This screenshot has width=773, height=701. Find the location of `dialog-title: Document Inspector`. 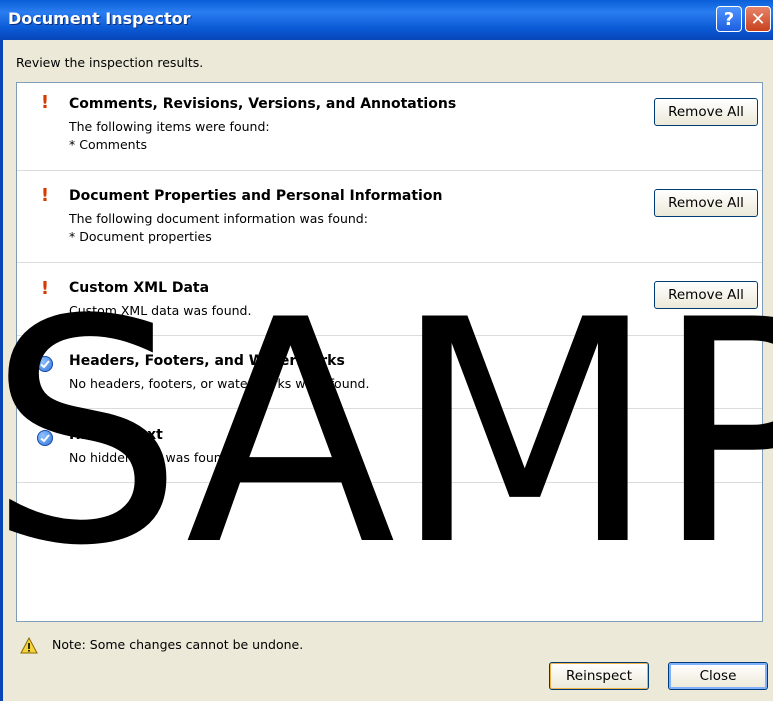

dialog-title: Document Inspector is located at coordinates (99, 18).